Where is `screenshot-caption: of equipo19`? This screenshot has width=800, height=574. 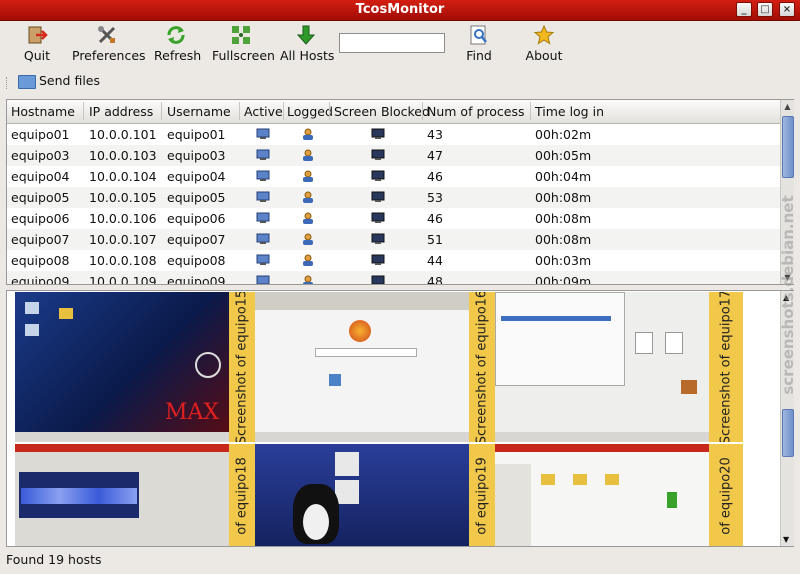
screenshot-caption: of equipo19 is located at coordinates (482, 495).